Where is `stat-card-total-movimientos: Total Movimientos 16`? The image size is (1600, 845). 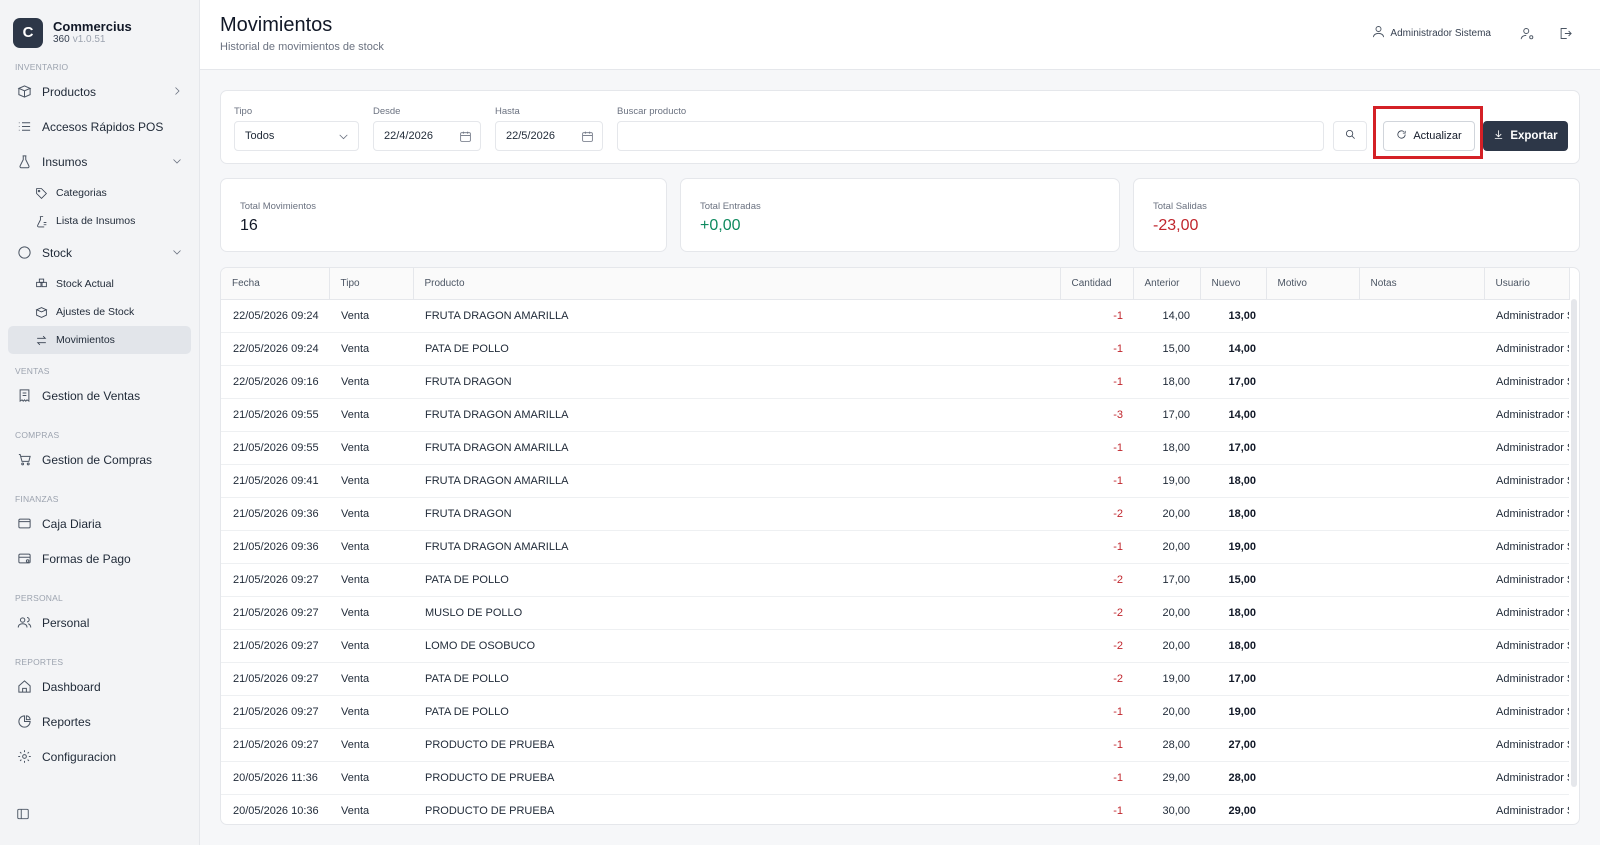
stat-card-total-movimientos: Total Movimientos 16 is located at coordinates (443, 215).